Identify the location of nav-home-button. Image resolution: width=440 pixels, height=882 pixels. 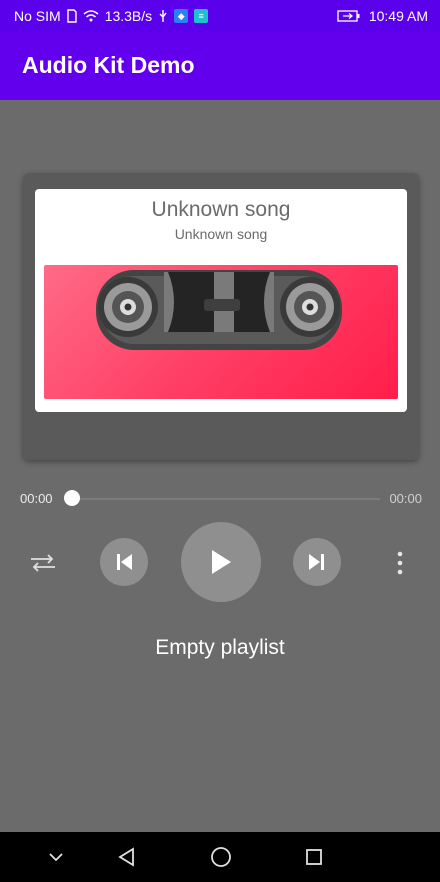
(221, 857).